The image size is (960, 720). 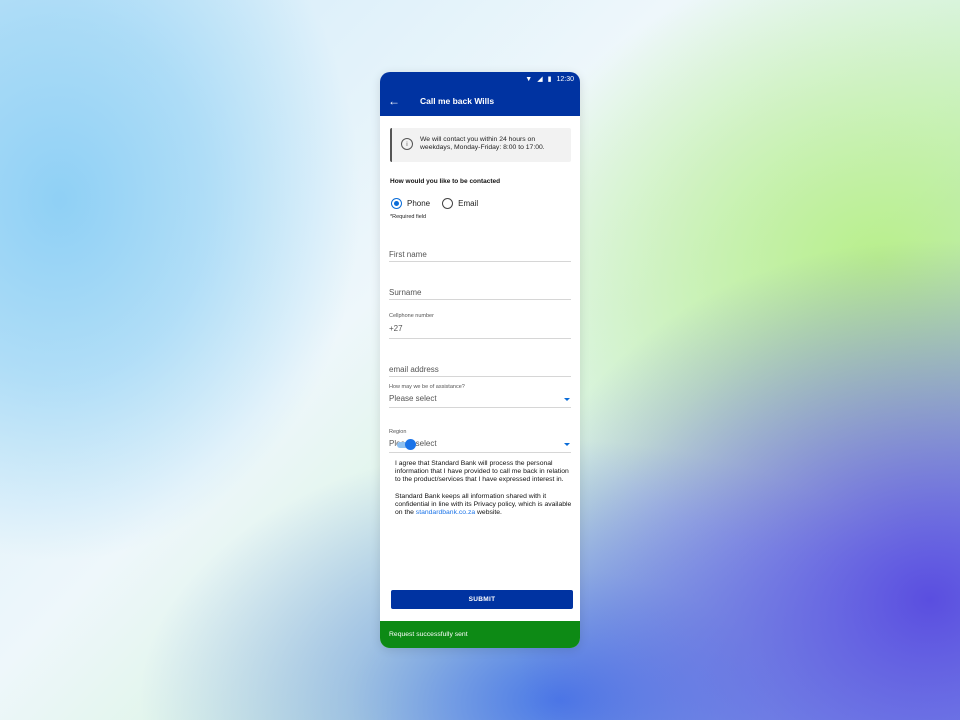 I want to click on contact-method-group: Phone Email, so click(x=481, y=203).